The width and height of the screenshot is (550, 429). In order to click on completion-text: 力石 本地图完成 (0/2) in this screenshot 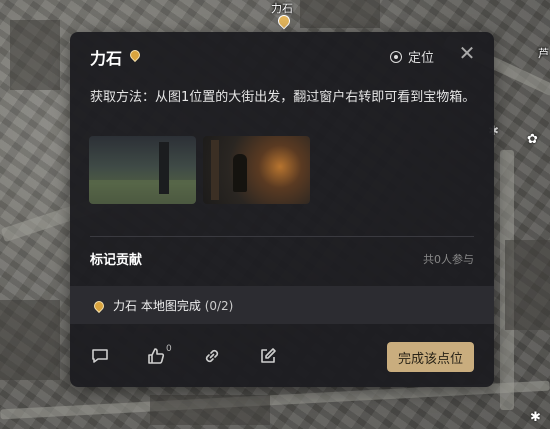, I will do `click(173, 305)`.